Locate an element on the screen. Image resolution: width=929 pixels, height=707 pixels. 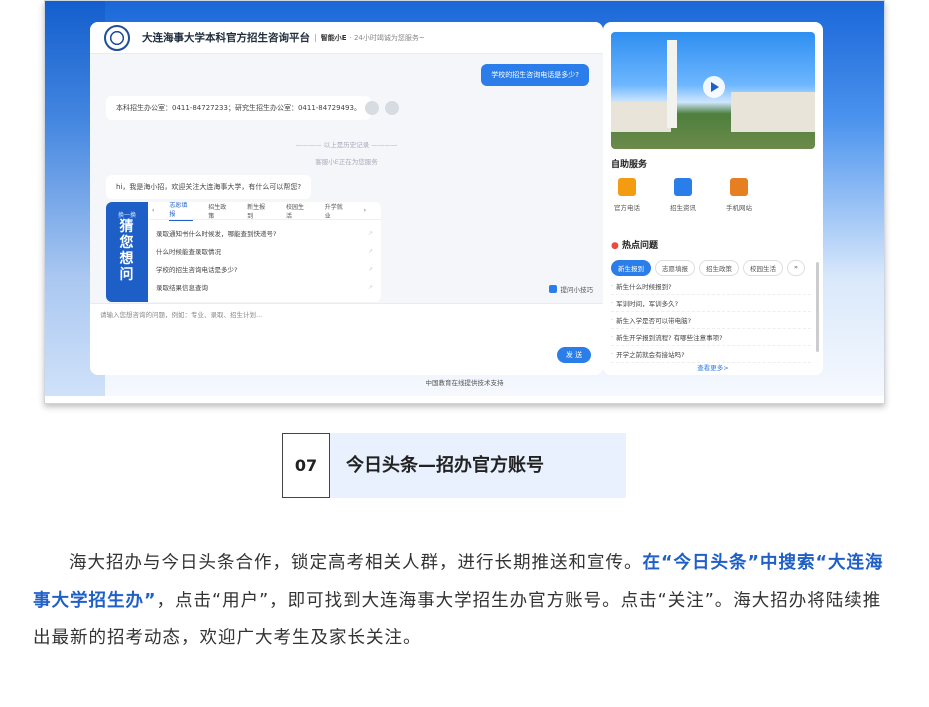
prev-arrow-icon: ‹ is located at coordinates (153, 210).